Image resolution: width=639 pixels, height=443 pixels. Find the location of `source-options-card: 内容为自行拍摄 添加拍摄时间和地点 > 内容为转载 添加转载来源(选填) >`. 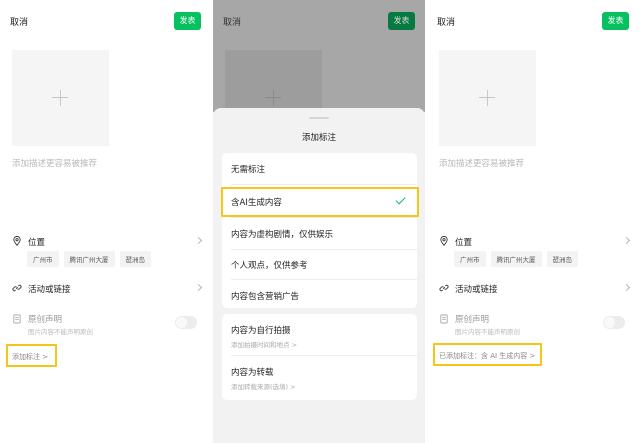

source-options-card: 内容为自行拍摄 添加拍摄时间和地点 > 内容为转载 添加转载来源(选填) > is located at coordinates (319, 357).